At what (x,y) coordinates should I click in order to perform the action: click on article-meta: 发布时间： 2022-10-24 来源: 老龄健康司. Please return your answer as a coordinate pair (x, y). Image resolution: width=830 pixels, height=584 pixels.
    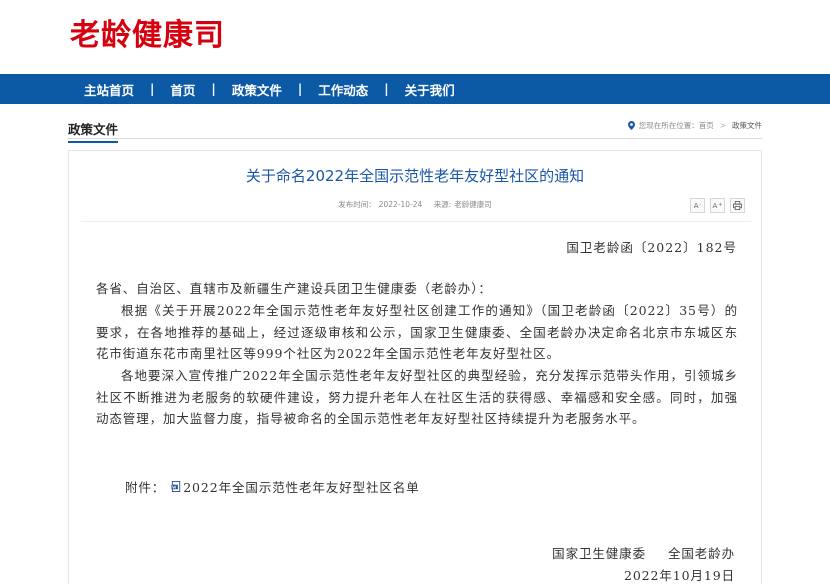
    Looking at the image, I should click on (415, 204).